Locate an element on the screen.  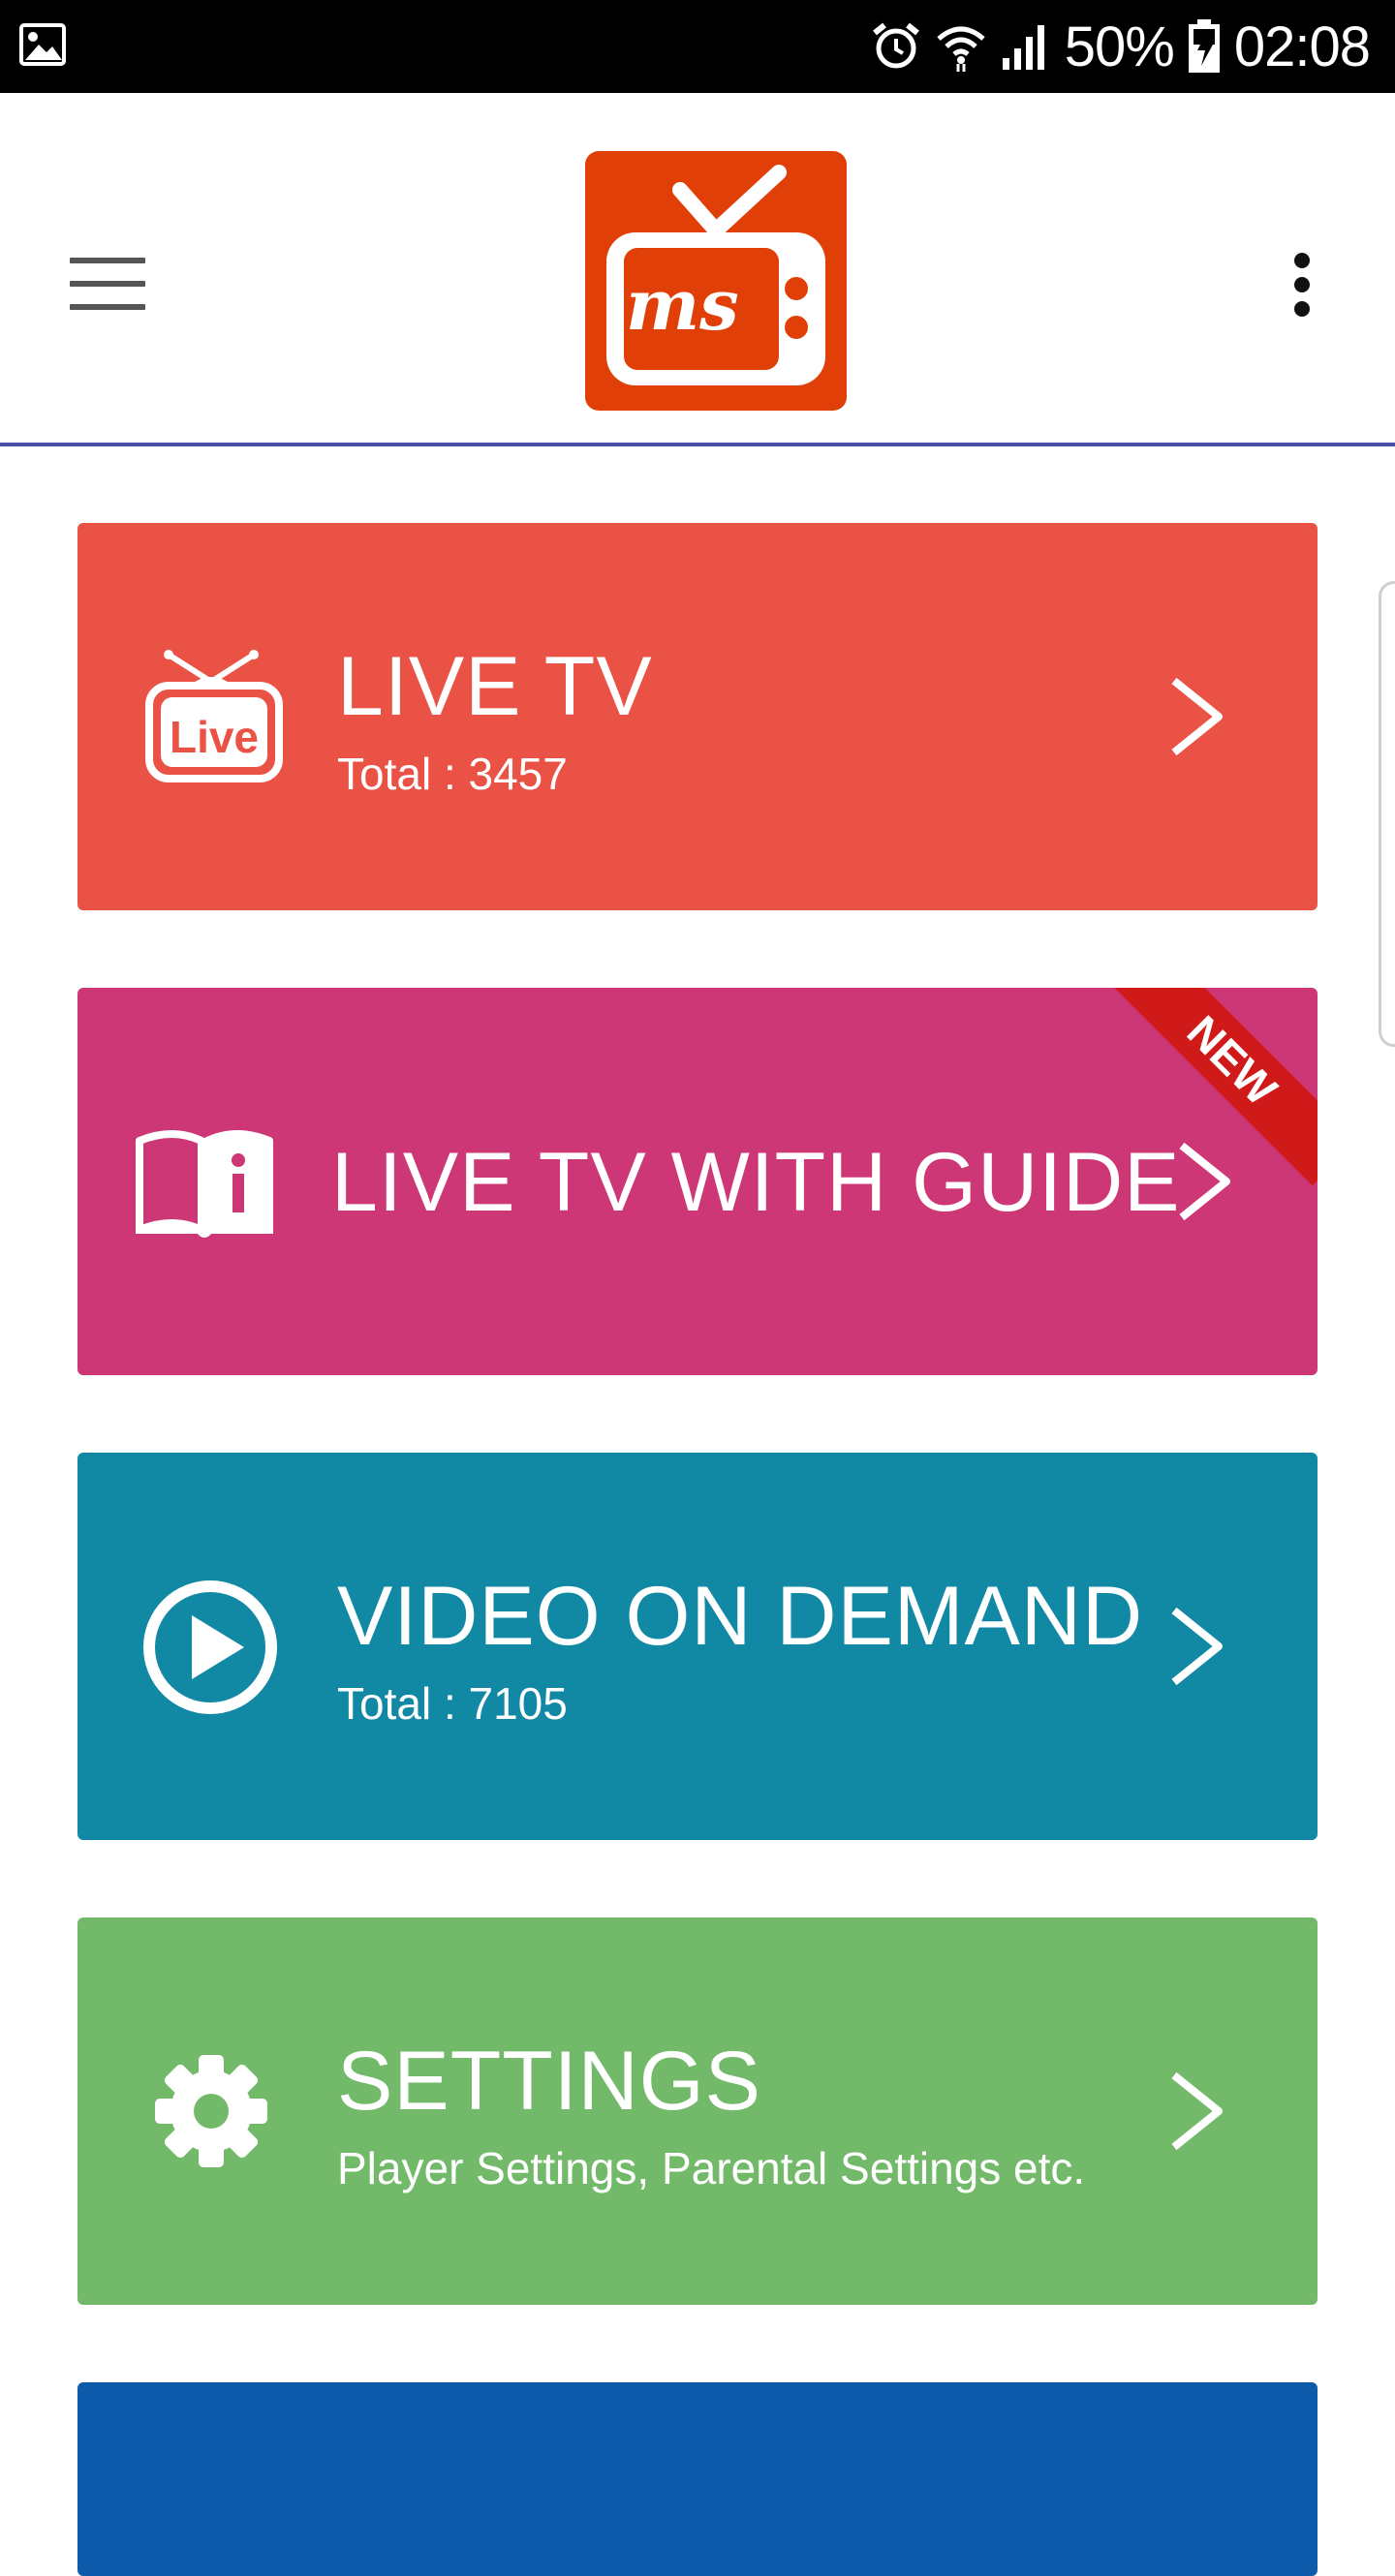
wifi-icon is located at coordinates (961, 49).